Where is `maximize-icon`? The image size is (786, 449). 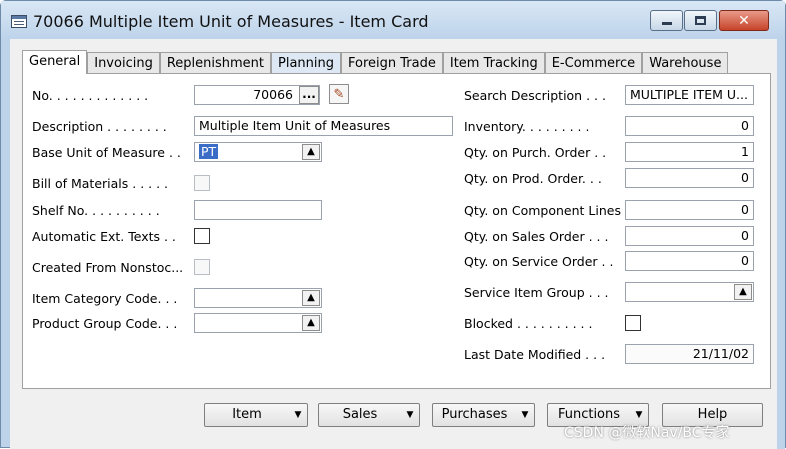 maximize-icon is located at coordinates (700, 20).